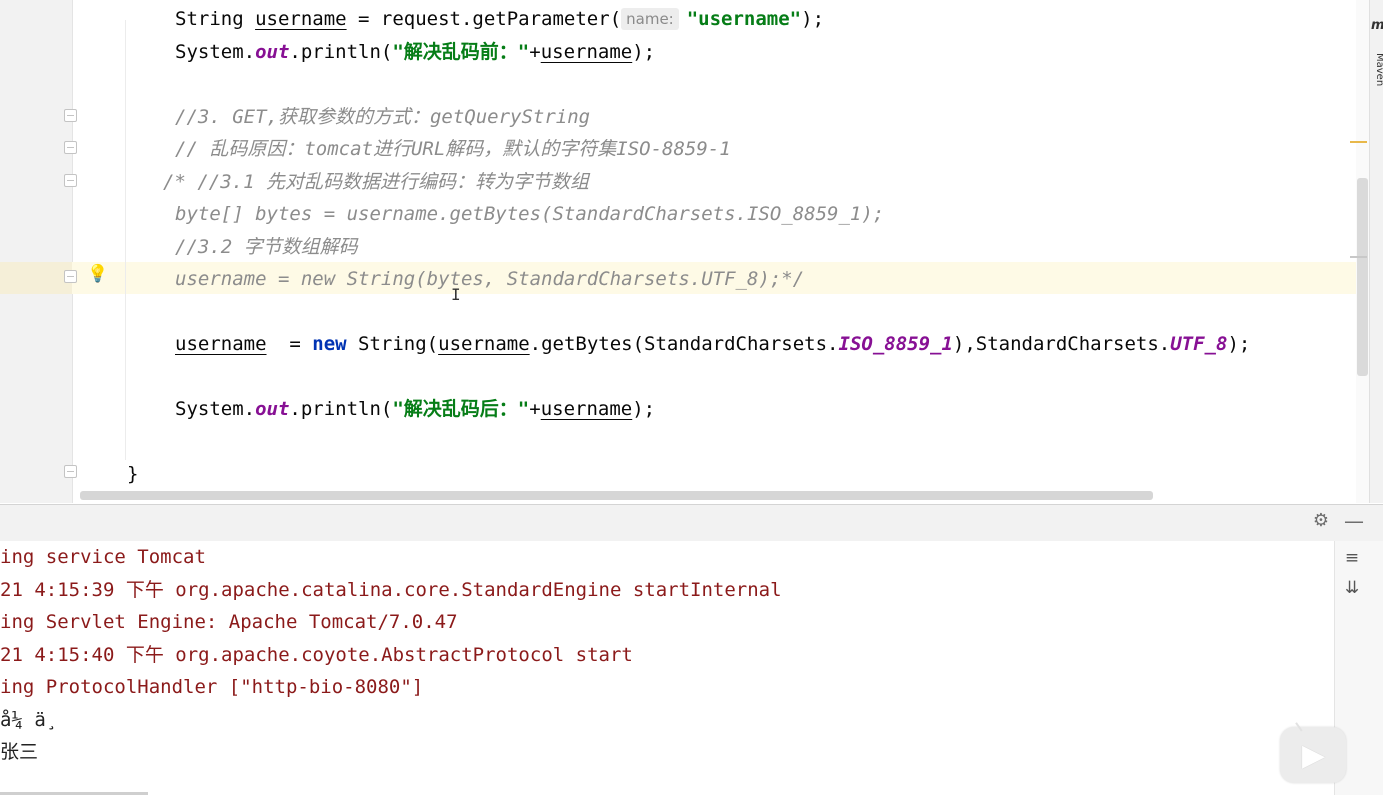 The height and width of the screenshot is (795, 1383). Describe the element at coordinates (616, 495) in the screenshot. I see `horizontal-scrollbar-thumb` at that location.